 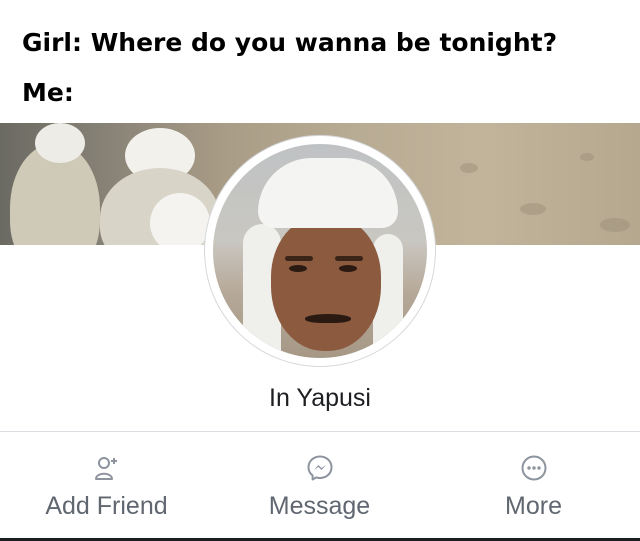 I want to click on more-button: More, so click(x=533, y=486).